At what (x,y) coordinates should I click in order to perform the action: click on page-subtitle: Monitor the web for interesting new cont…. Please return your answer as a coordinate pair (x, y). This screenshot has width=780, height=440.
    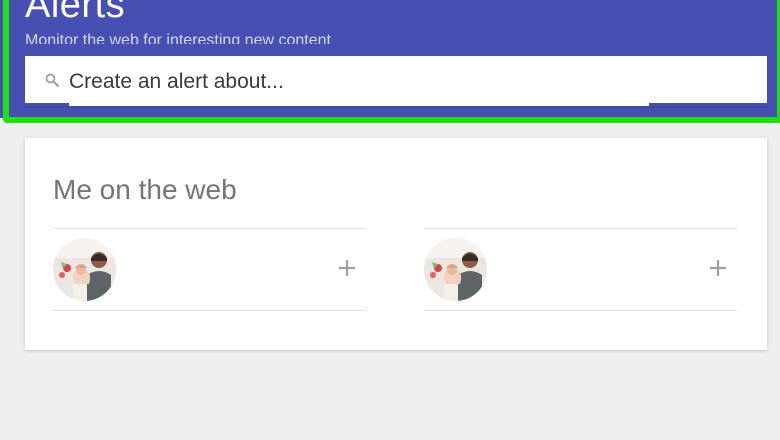
    Looking at the image, I should click on (178, 38).